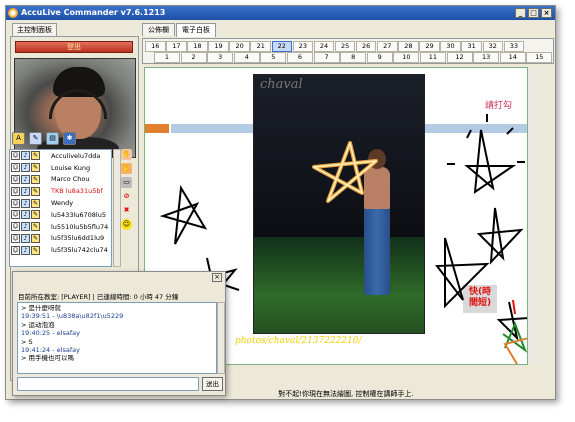 The image size is (575, 422). I want to click on page-button-27: 27, so click(387, 46).